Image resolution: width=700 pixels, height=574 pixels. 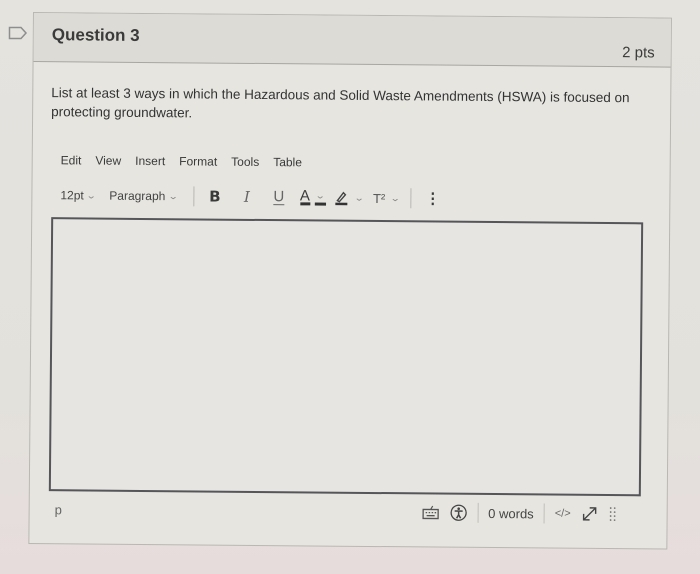 What do you see at coordinates (58, 509) in the screenshot?
I see `element-path: p` at bounding box center [58, 509].